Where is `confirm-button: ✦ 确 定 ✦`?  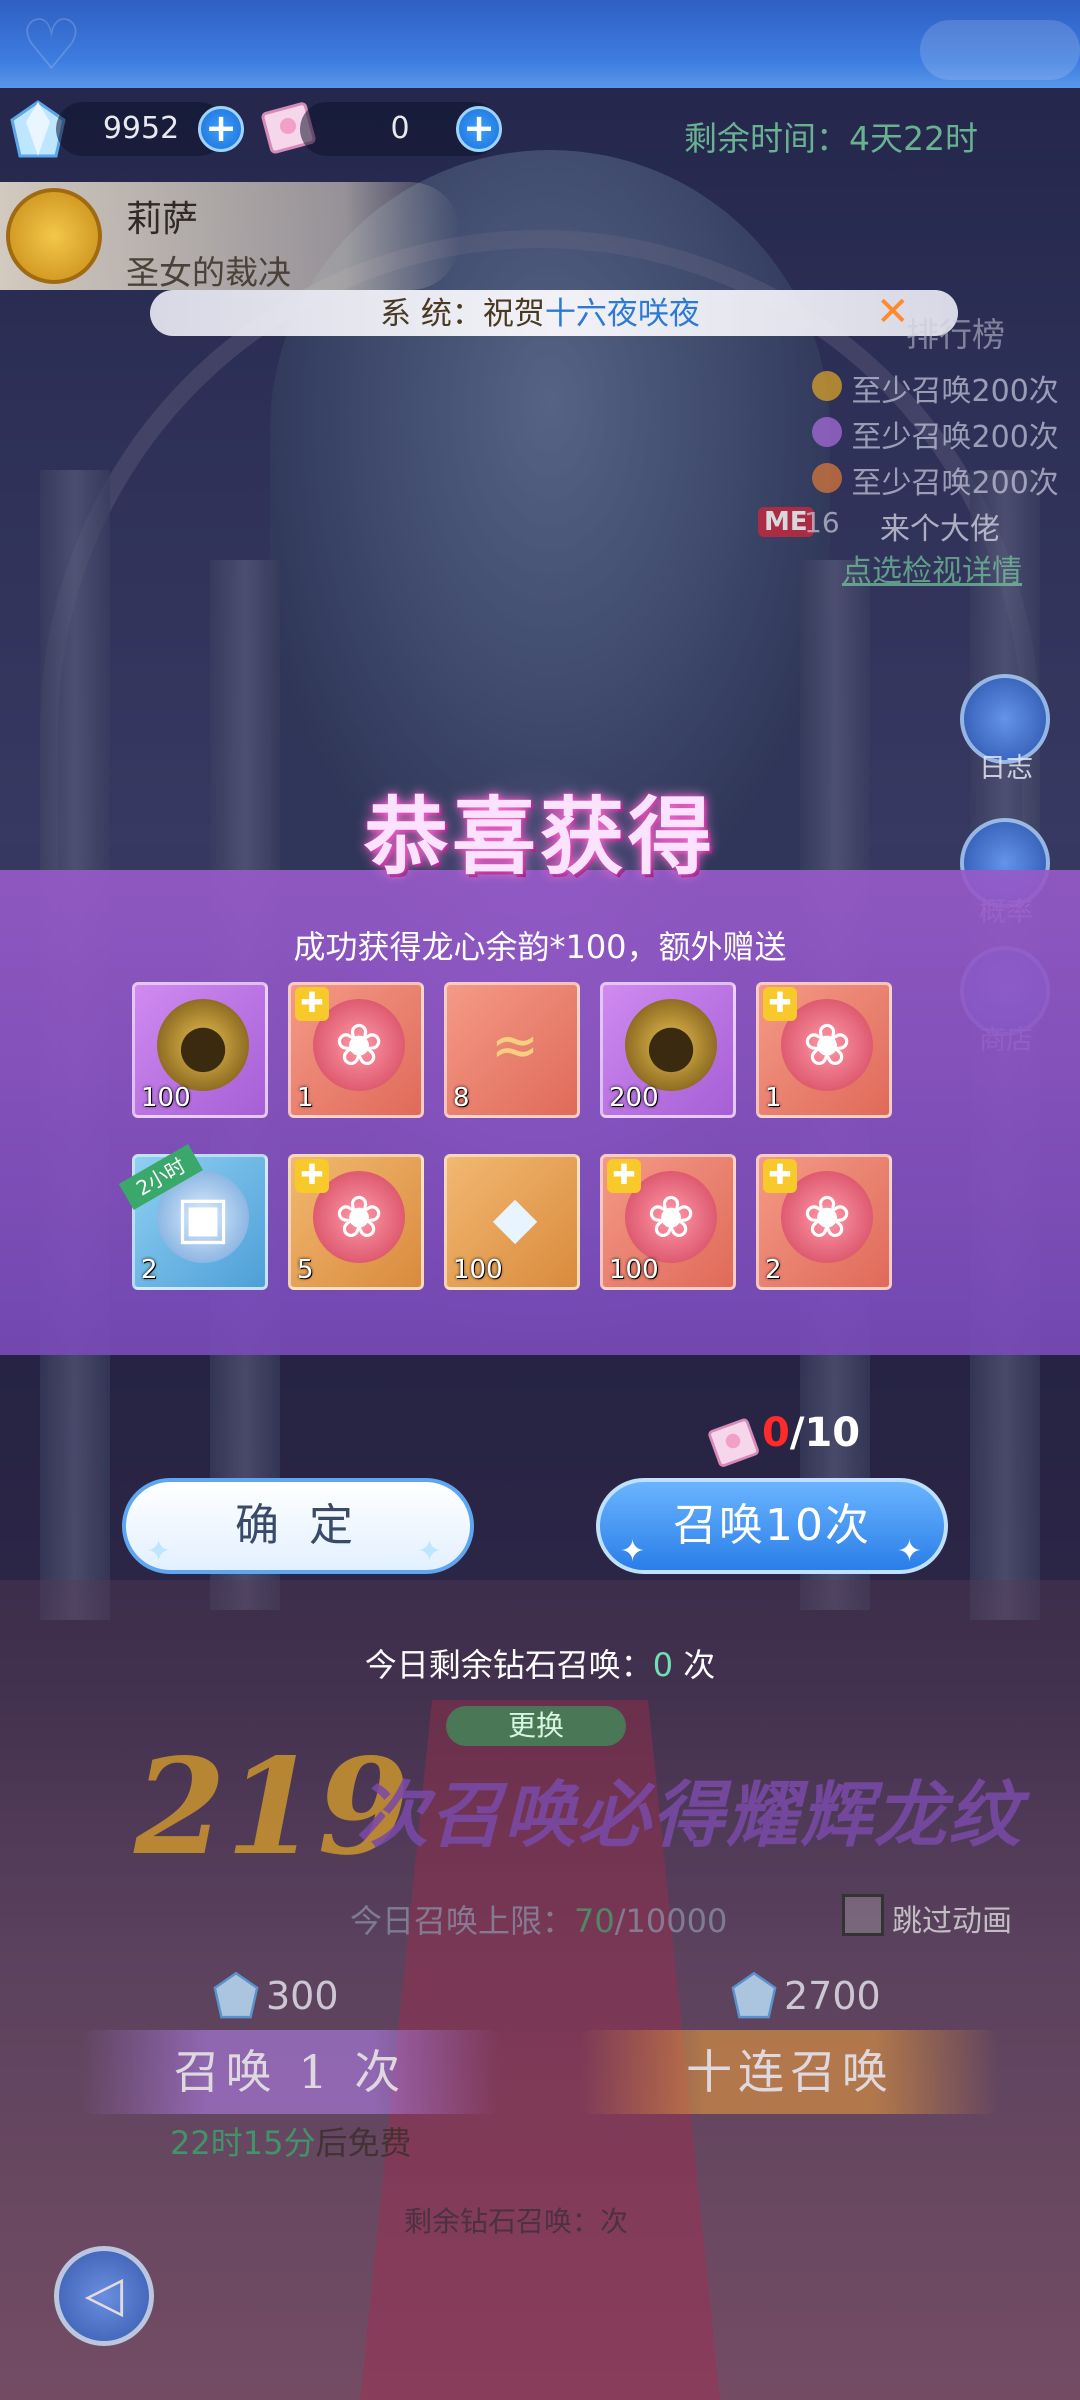 confirm-button: ✦ 确 定 ✦ is located at coordinates (298, 1526).